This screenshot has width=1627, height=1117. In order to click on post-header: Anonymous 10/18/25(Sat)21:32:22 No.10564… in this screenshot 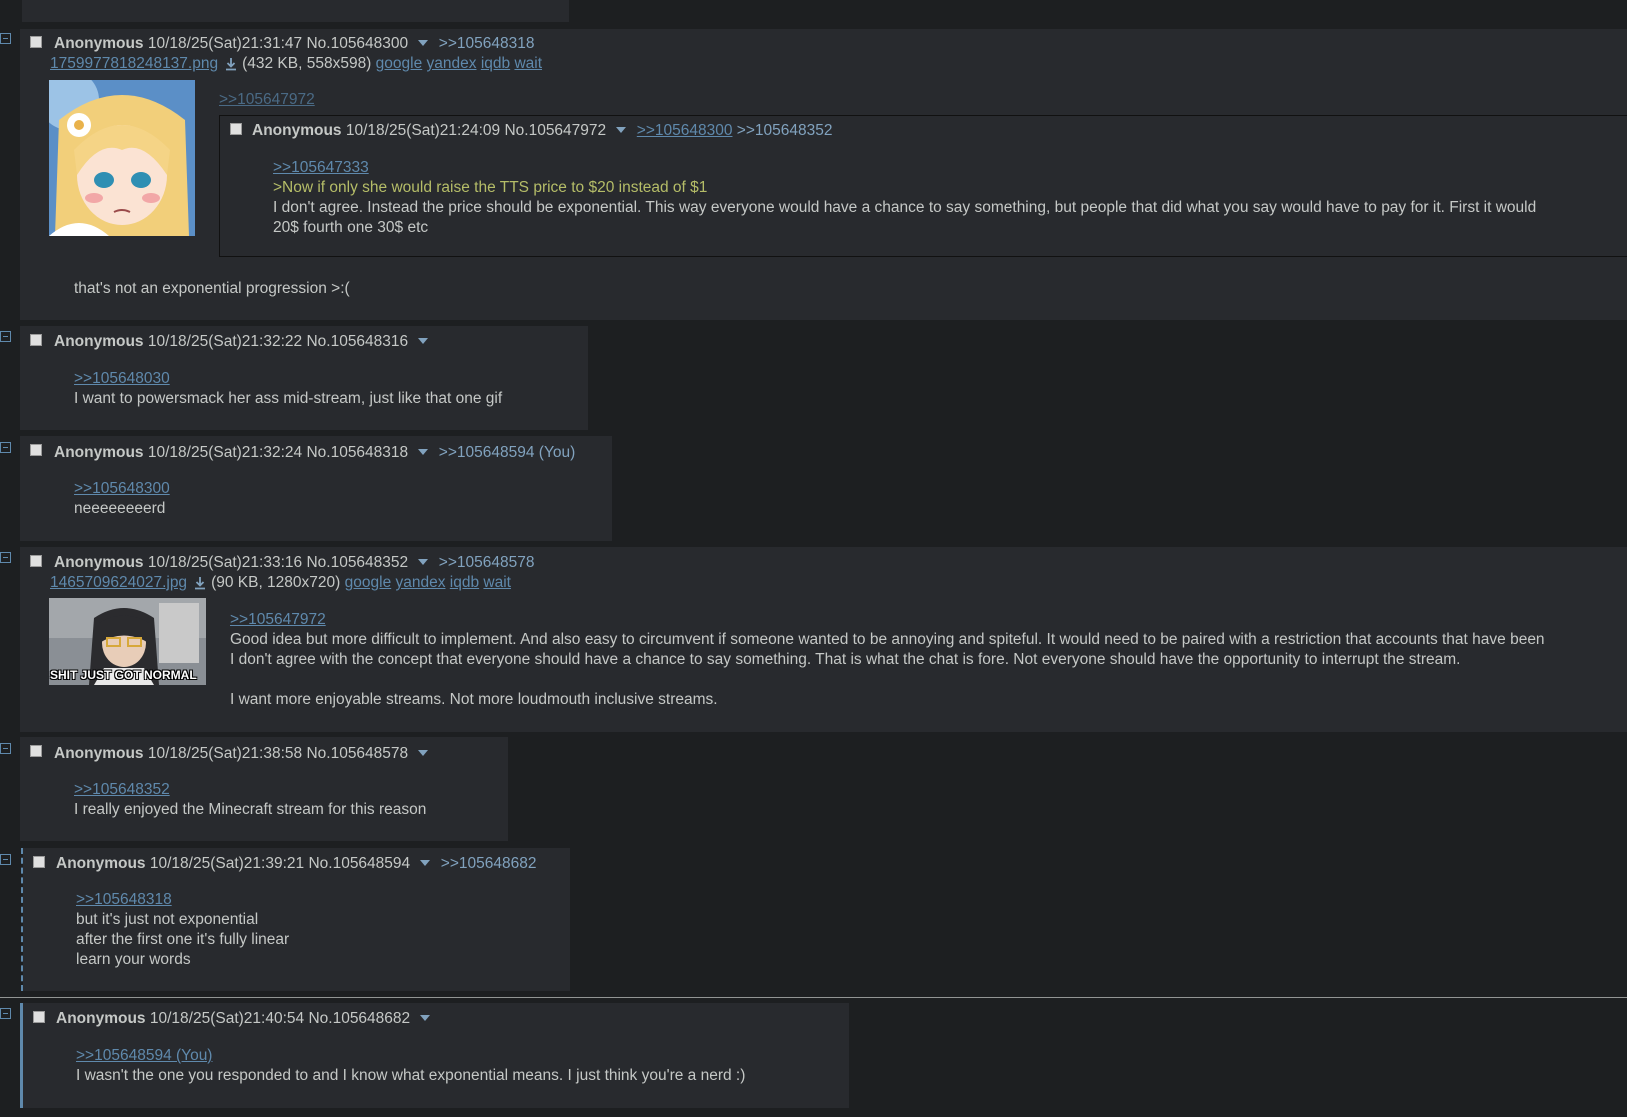, I will do `click(244, 342)`.